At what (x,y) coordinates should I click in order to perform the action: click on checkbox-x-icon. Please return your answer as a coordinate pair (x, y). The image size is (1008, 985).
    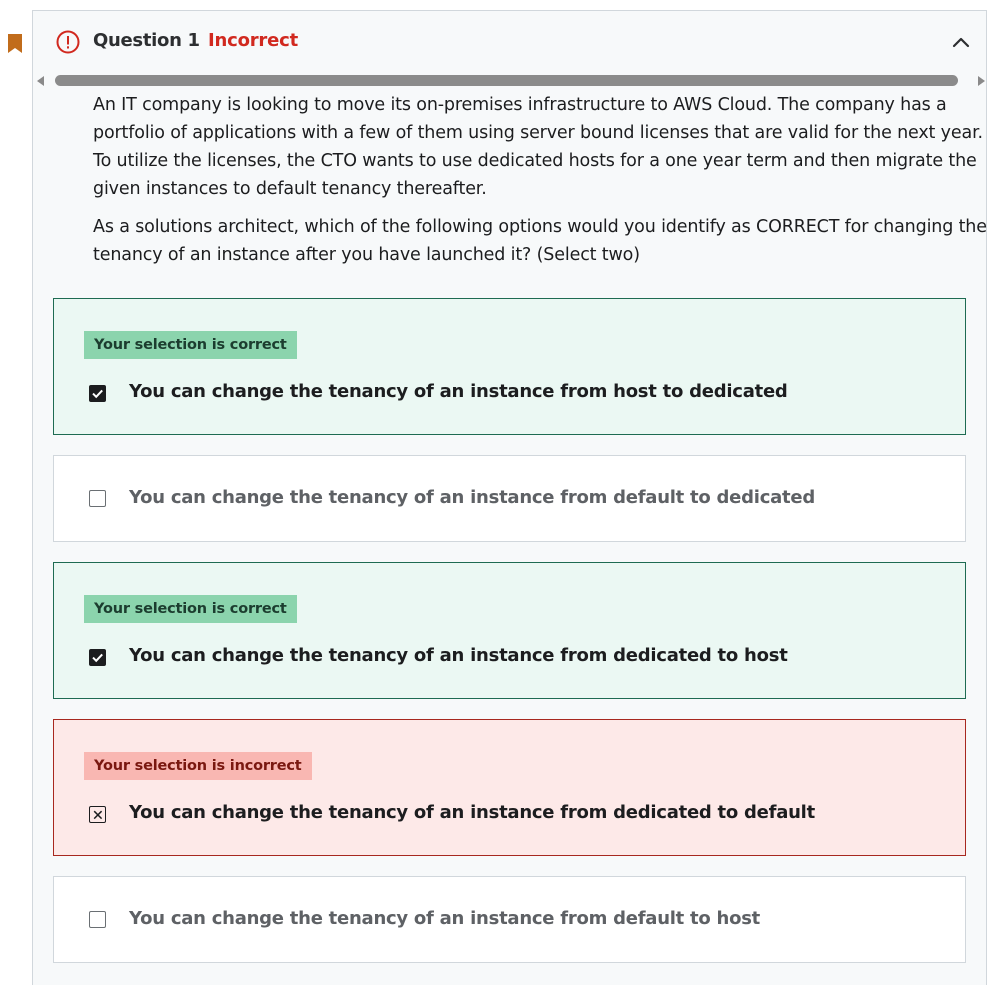
    Looking at the image, I should click on (97, 814).